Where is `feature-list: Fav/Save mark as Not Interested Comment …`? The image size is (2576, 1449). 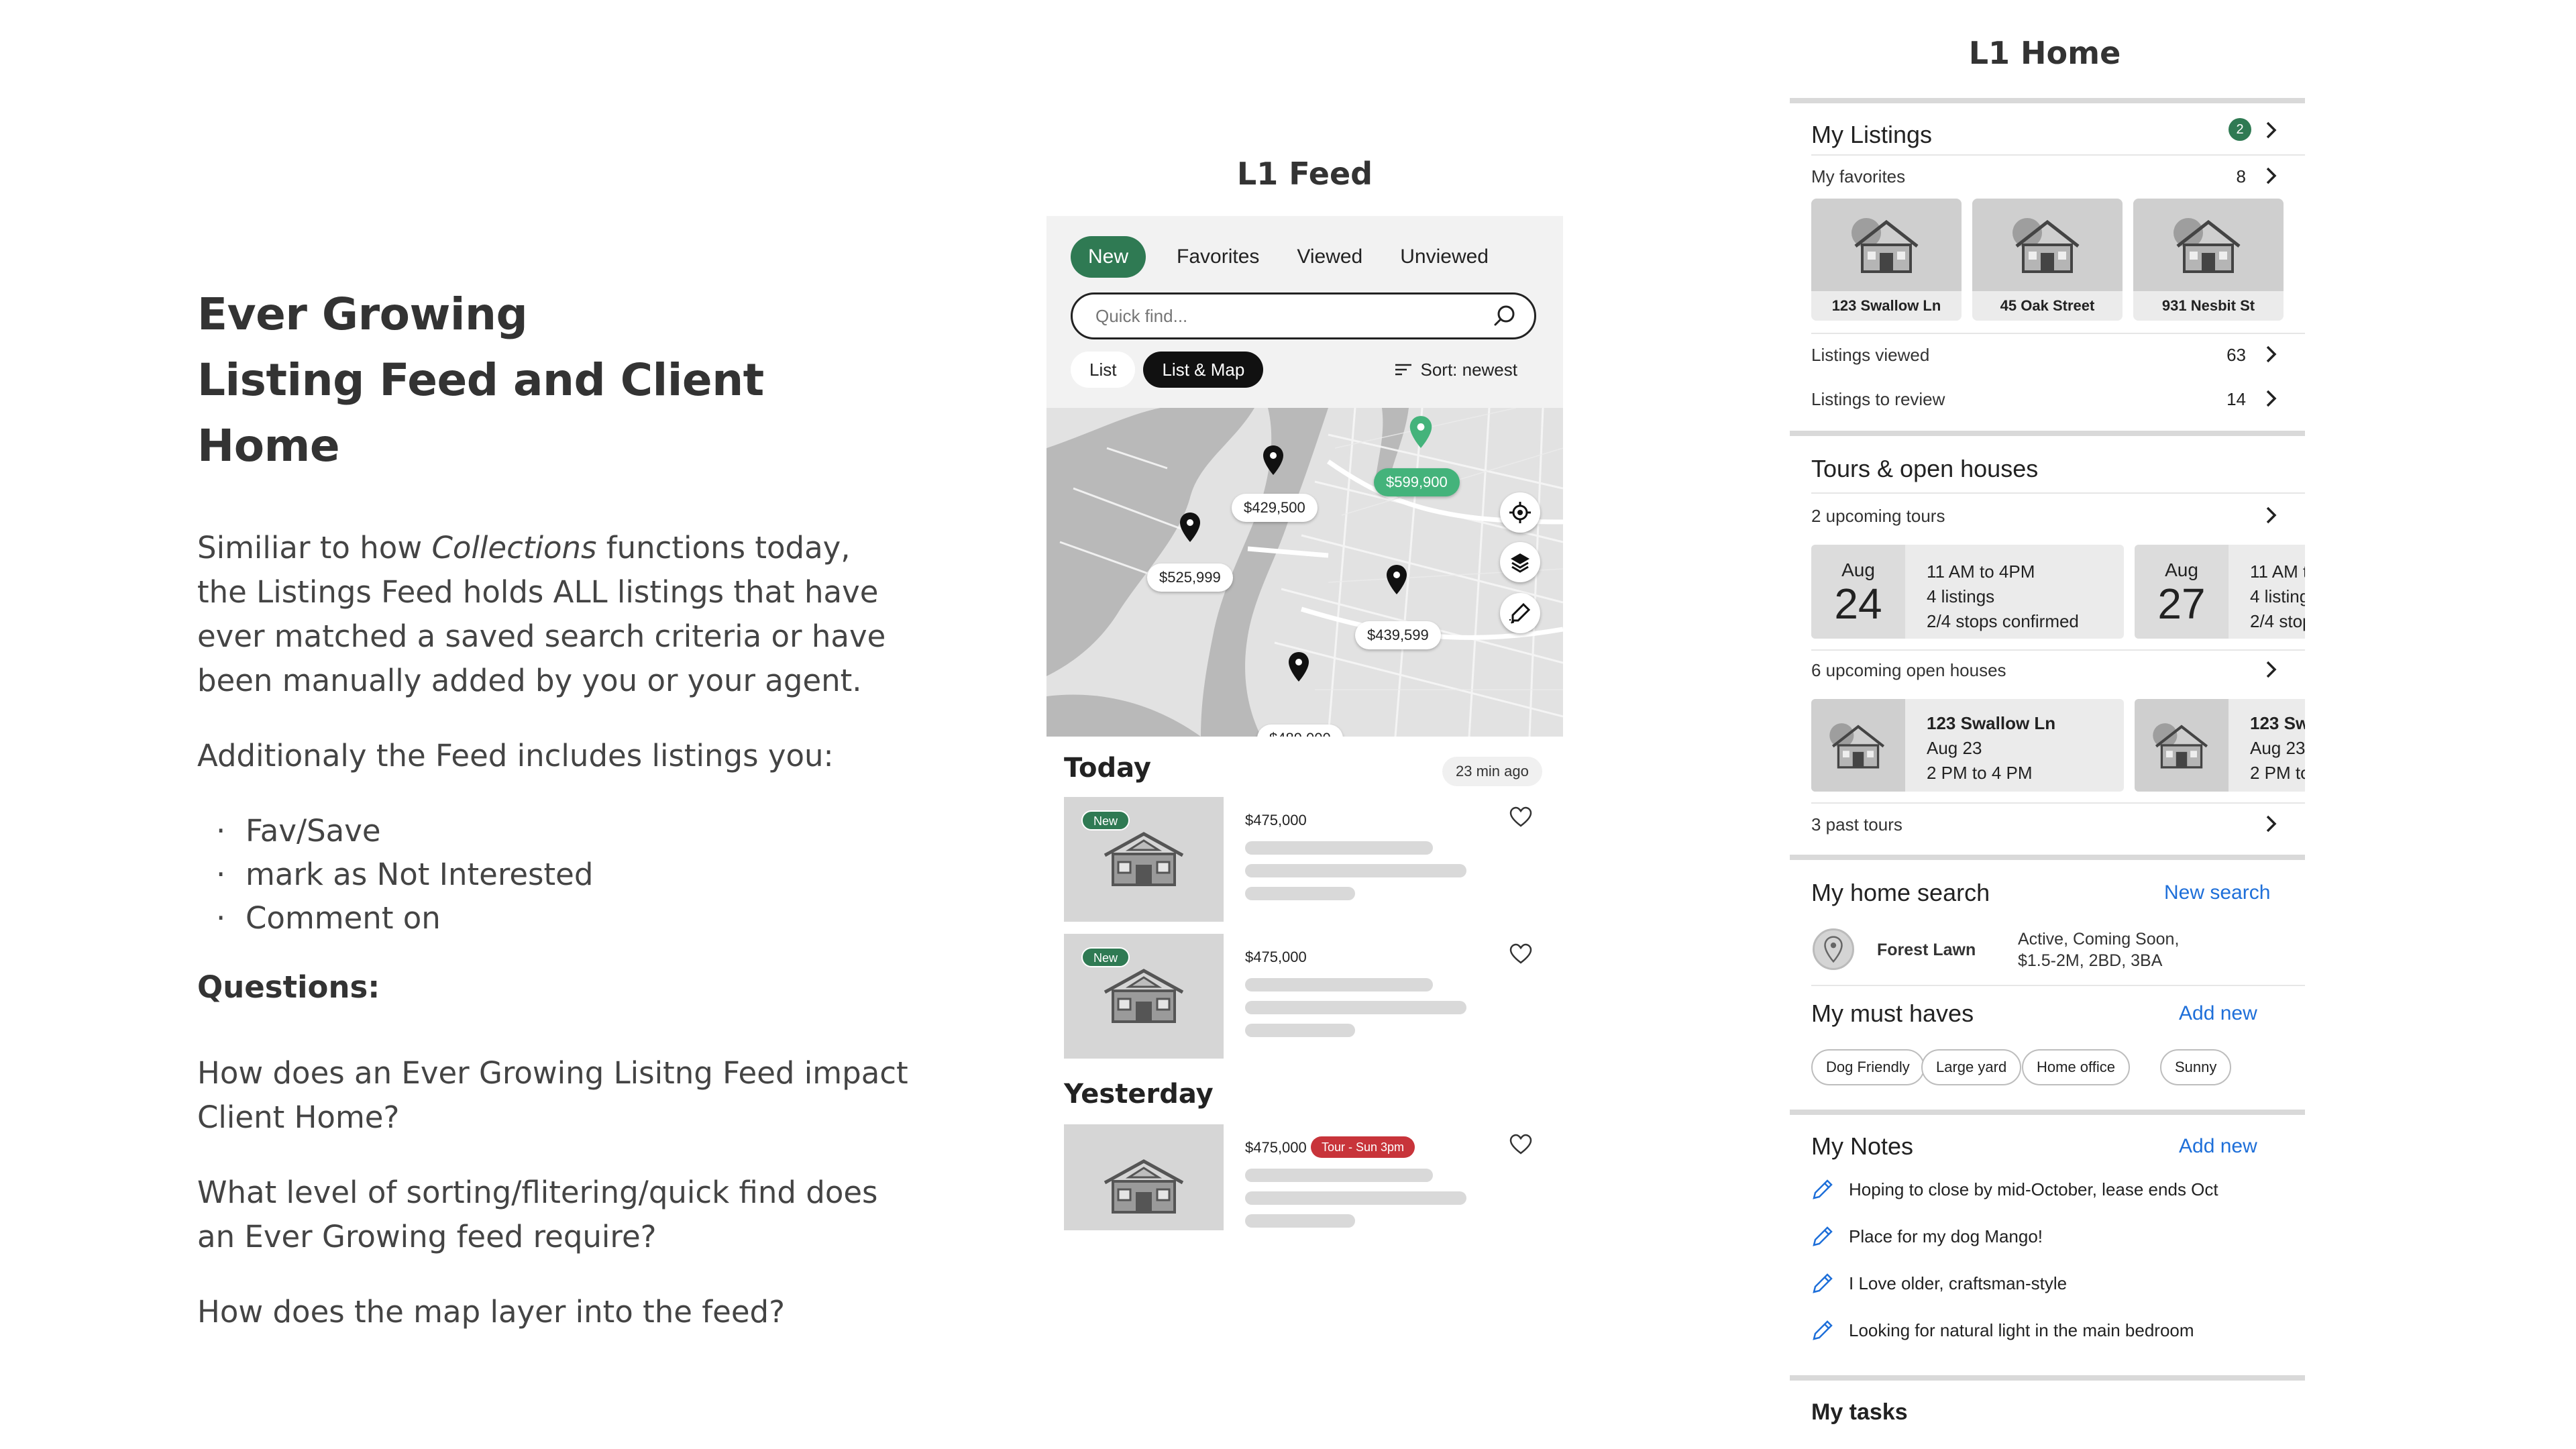 feature-list: Fav/Save mark as Not Interested Comment … is located at coordinates (552, 874).